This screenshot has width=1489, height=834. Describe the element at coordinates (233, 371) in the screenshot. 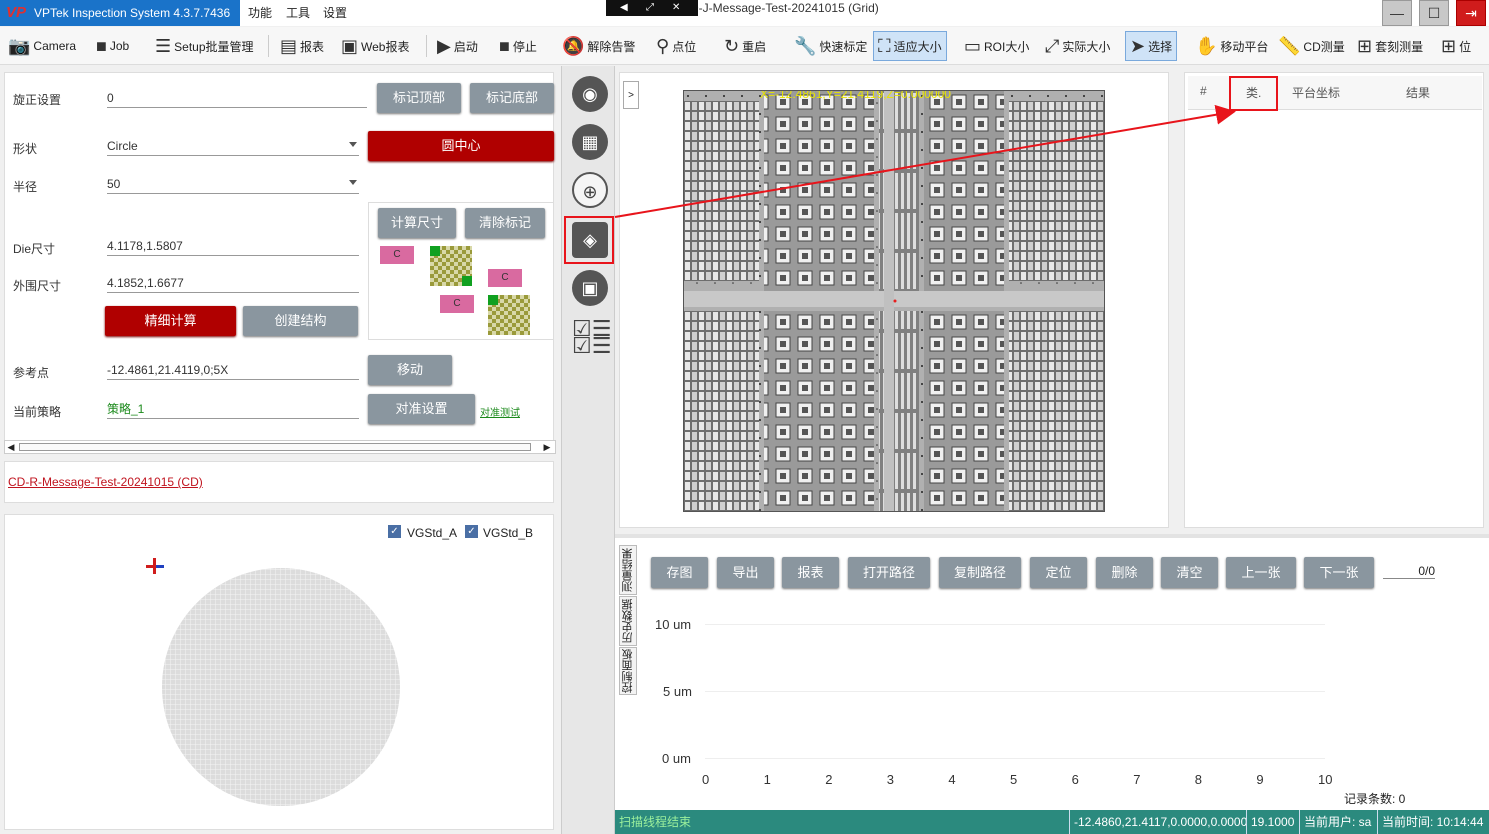

I see `reference-point-input: -12.4861,21.4119,0;5X` at that location.